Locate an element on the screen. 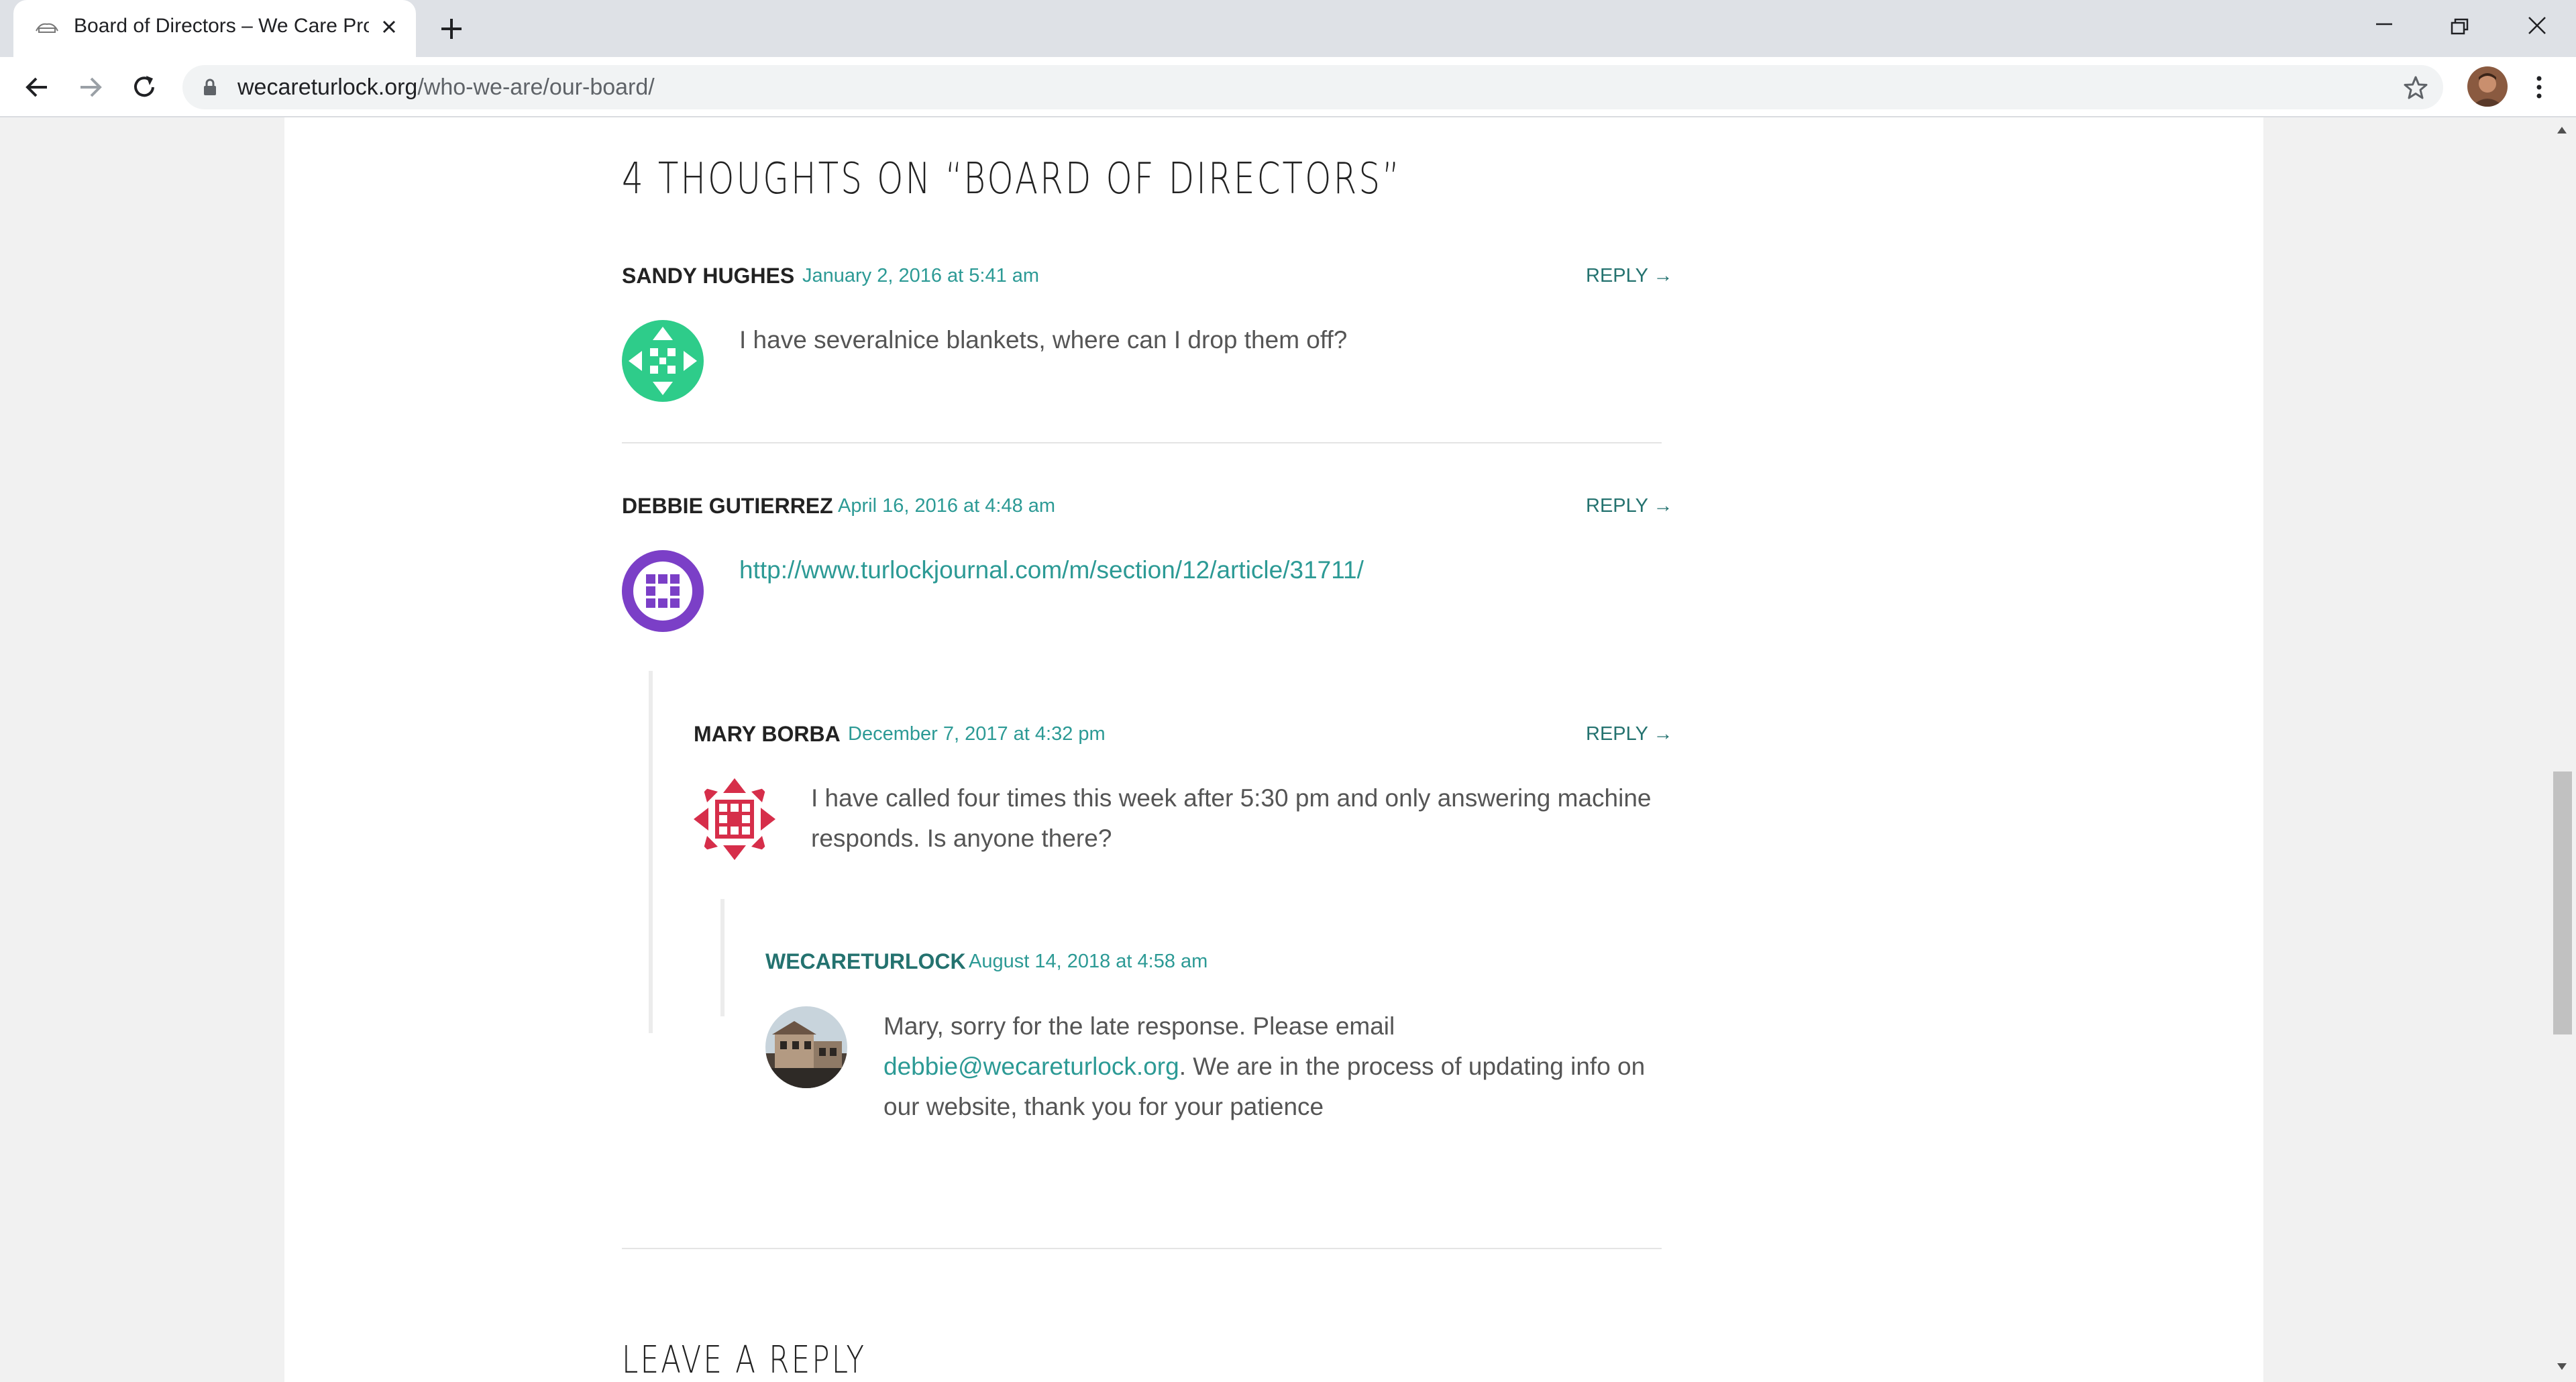 This screenshot has height=1382, width=2576. lock-icon is located at coordinates (210, 86).